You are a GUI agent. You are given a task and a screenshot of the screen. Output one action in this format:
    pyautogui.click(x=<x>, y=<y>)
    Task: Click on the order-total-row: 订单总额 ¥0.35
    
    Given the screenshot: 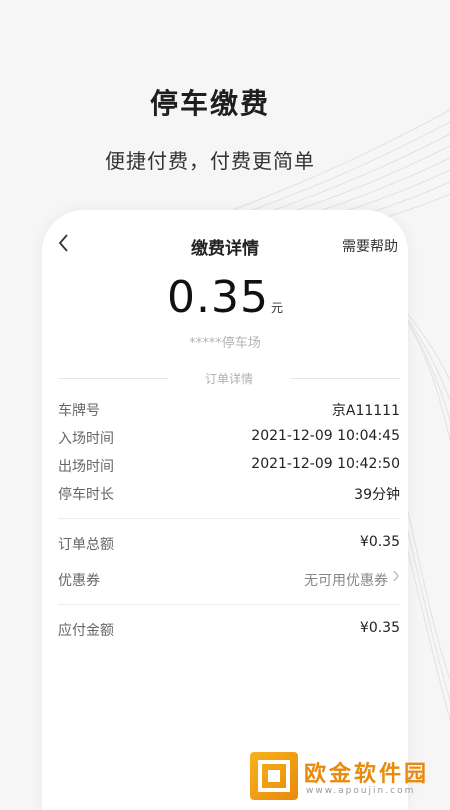 What is the action you would take?
    pyautogui.click(x=229, y=544)
    